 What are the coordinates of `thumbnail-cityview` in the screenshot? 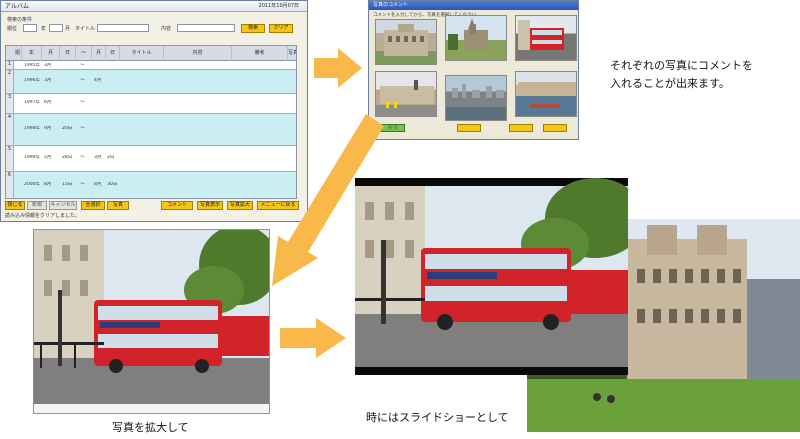 It's located at (476, 98).